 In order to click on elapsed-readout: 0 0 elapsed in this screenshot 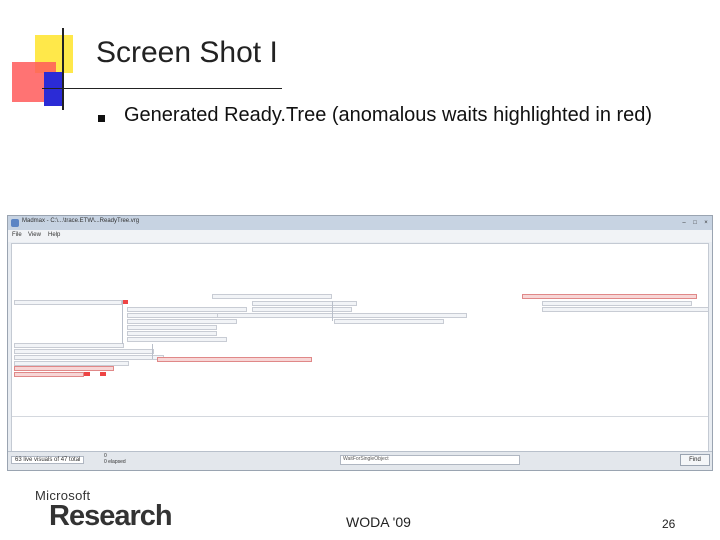, I will do `click(115, 459)`.